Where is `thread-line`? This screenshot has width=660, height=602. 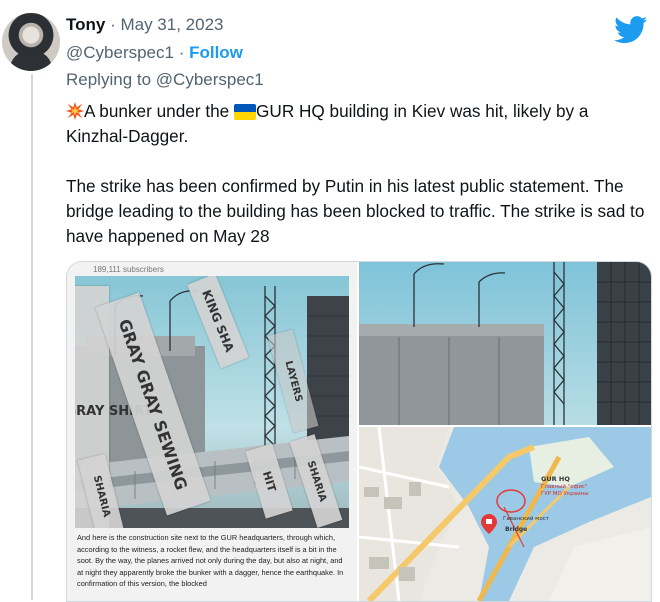 thread-line is located at coordinates (32, 337).